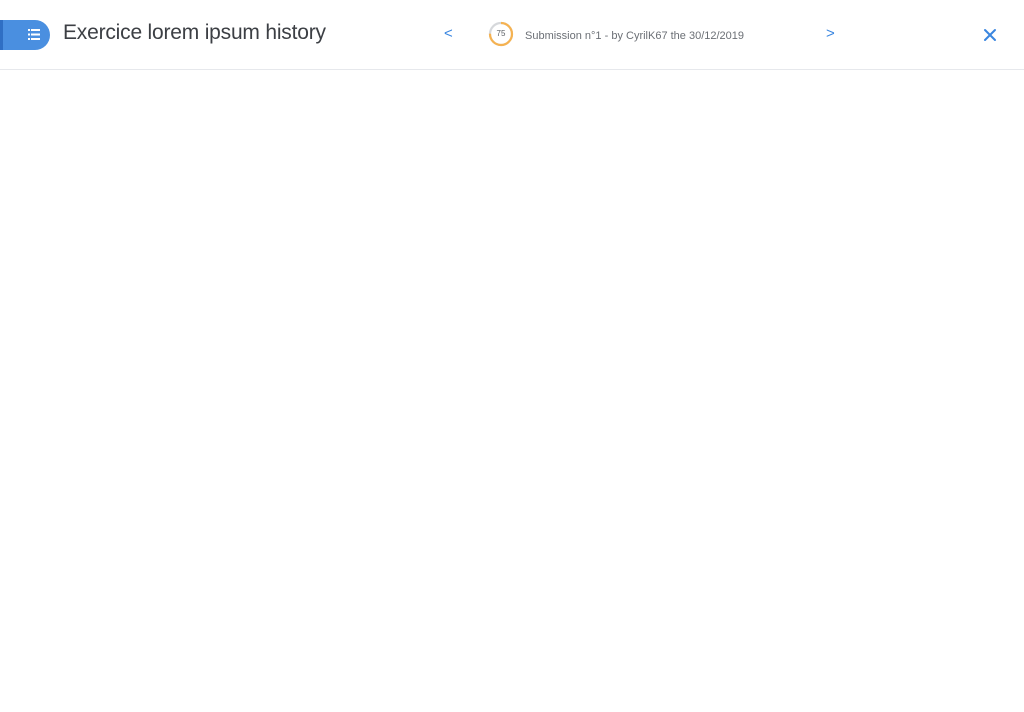  I want to click on close-button, so click(990, 35).